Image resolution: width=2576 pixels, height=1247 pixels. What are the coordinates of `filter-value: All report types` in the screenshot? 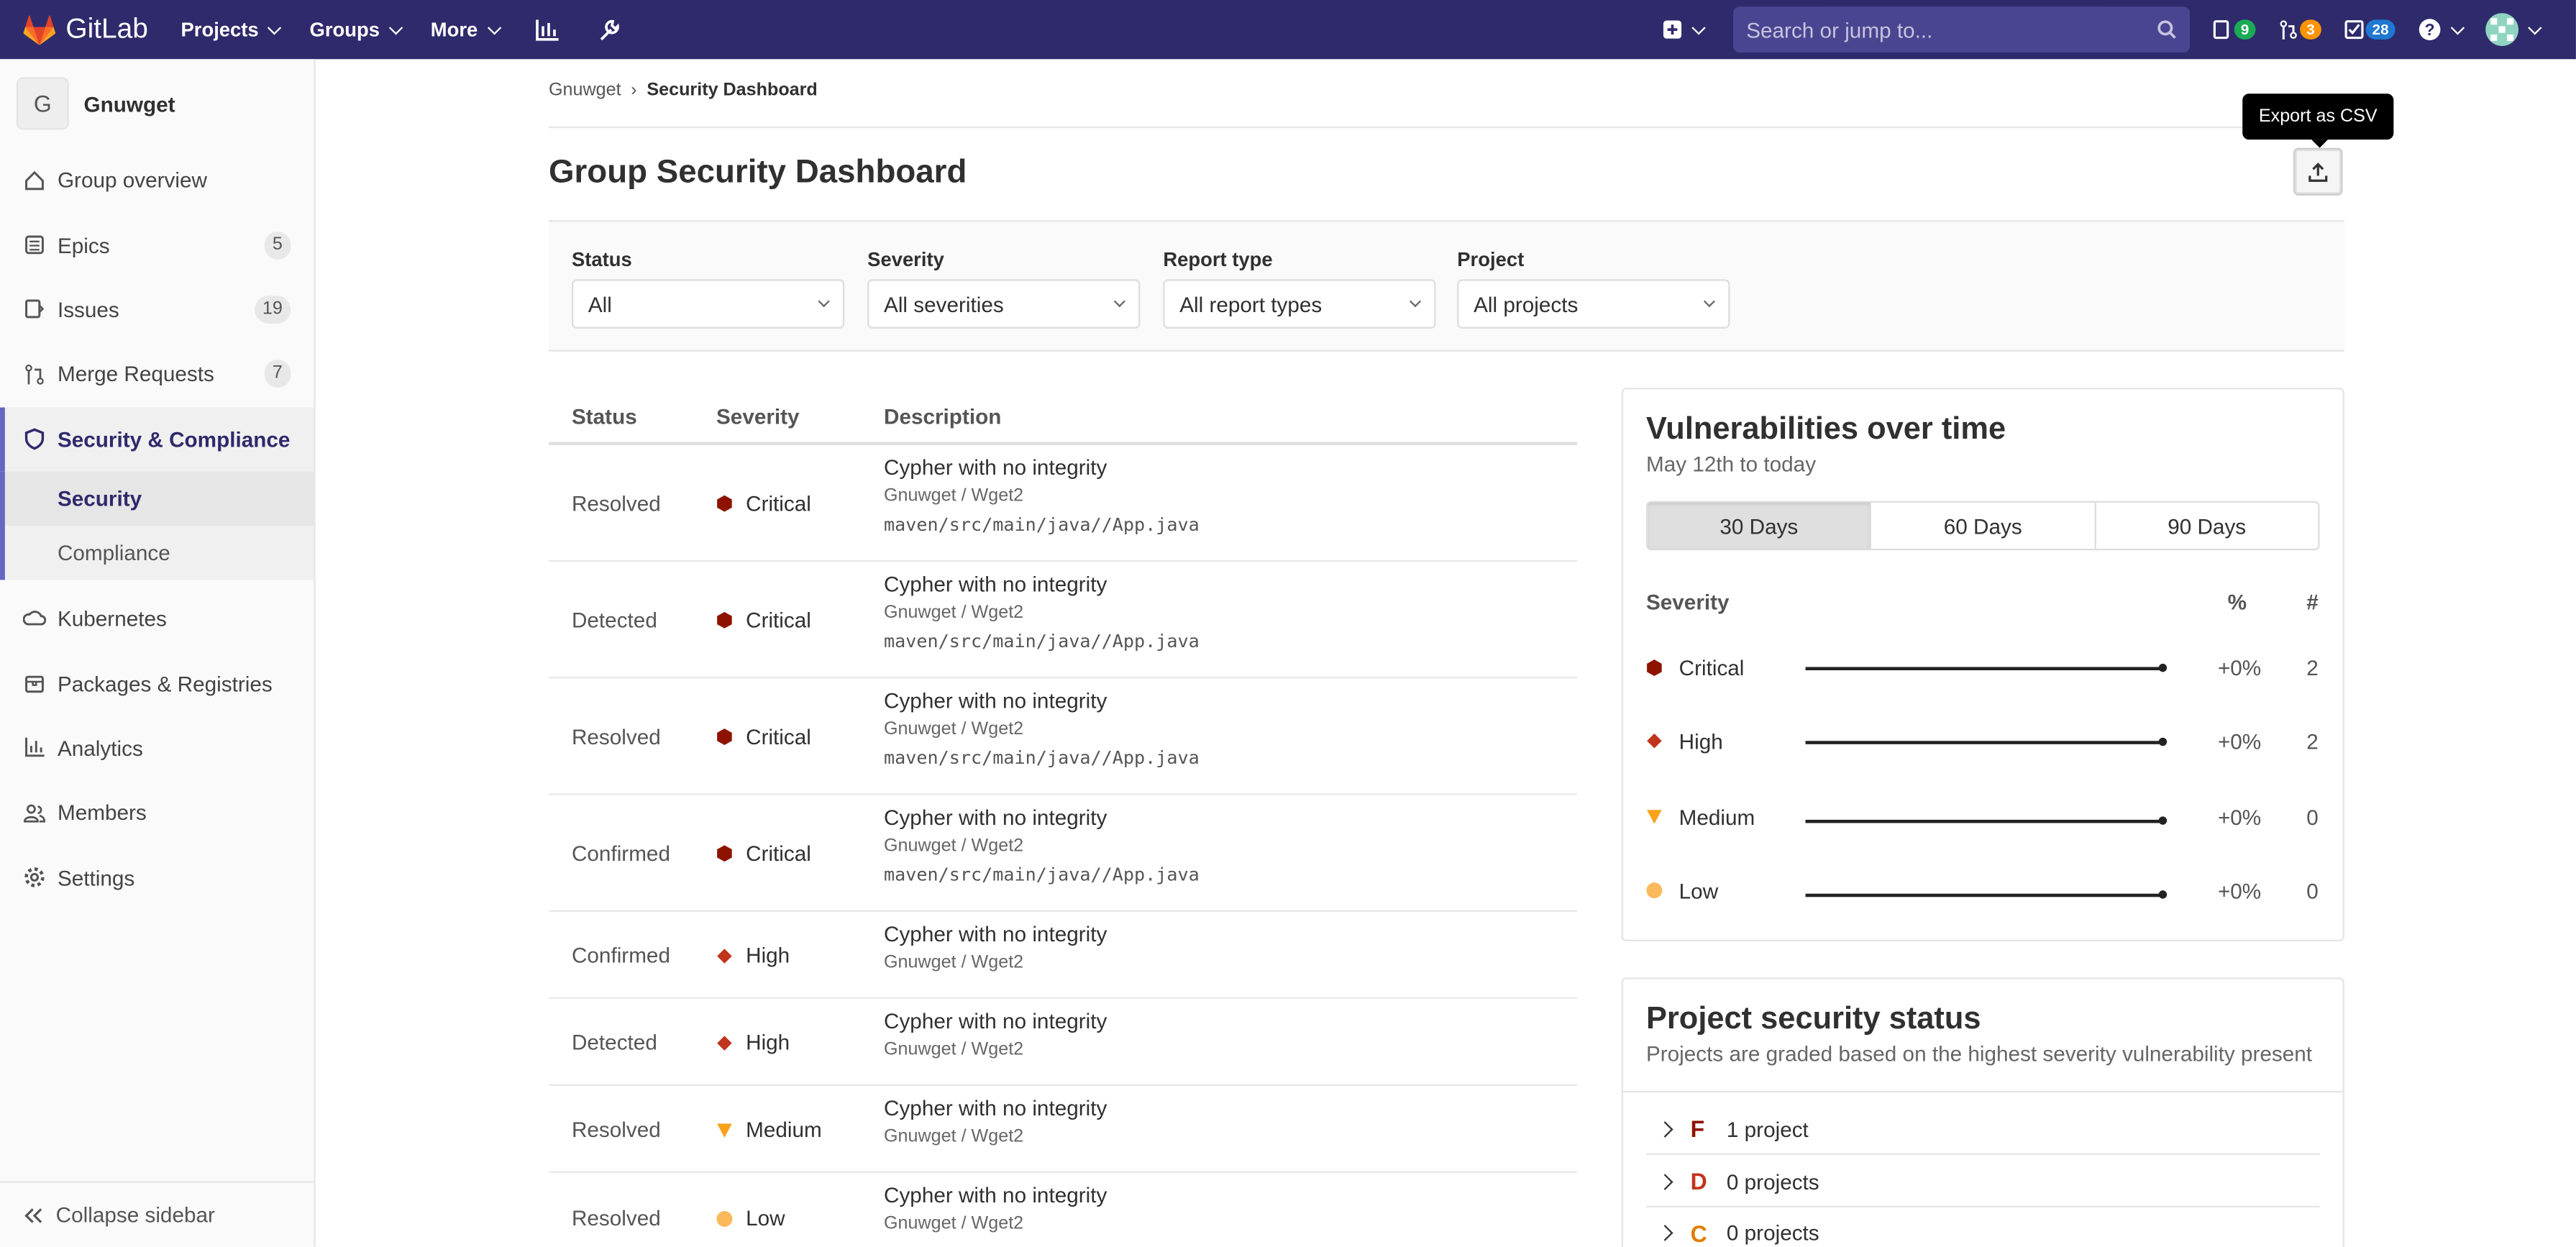 It's located at (1251, 303).